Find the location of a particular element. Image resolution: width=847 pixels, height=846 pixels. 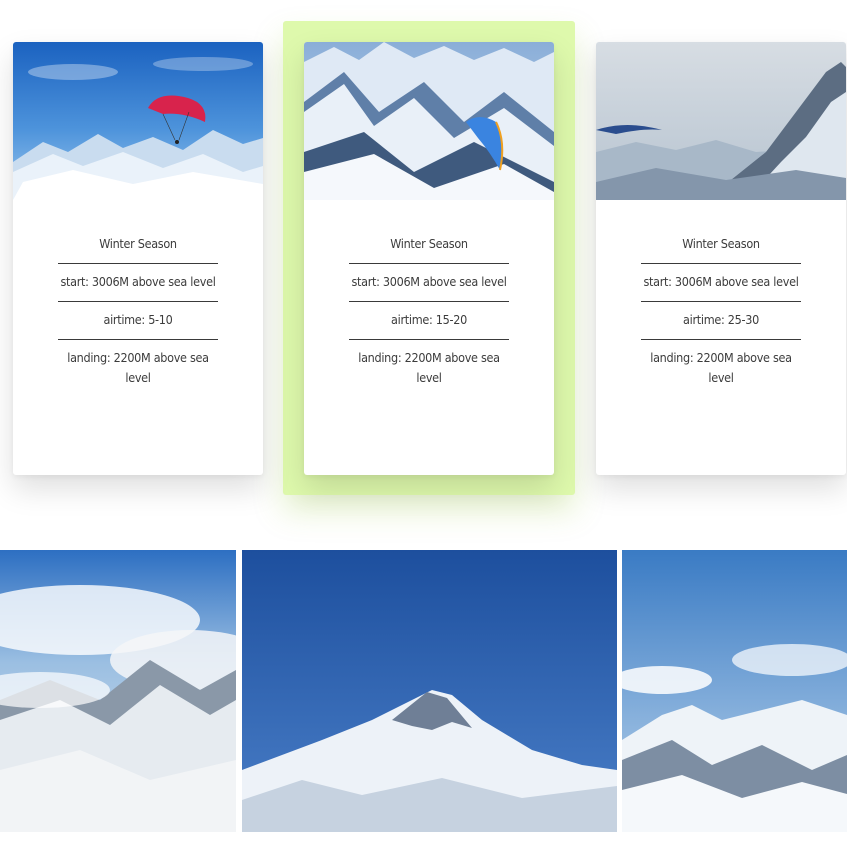

snowy-slopes-photo is located at coordinates (118, 691).